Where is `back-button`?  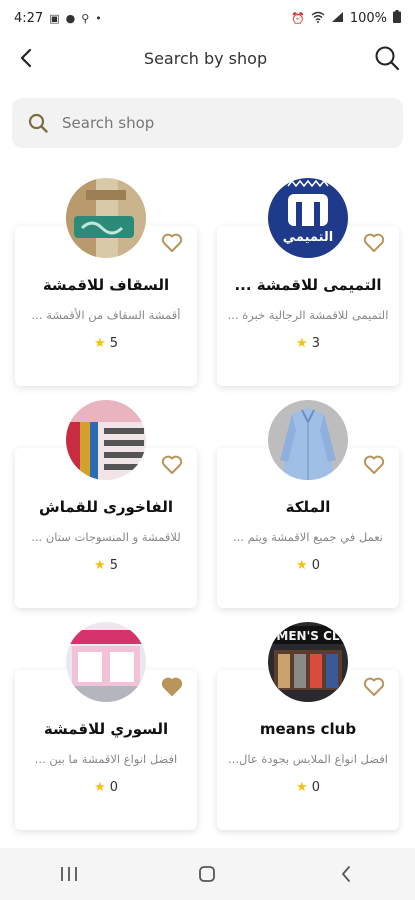 back-button is located at coordinates (26, 58).